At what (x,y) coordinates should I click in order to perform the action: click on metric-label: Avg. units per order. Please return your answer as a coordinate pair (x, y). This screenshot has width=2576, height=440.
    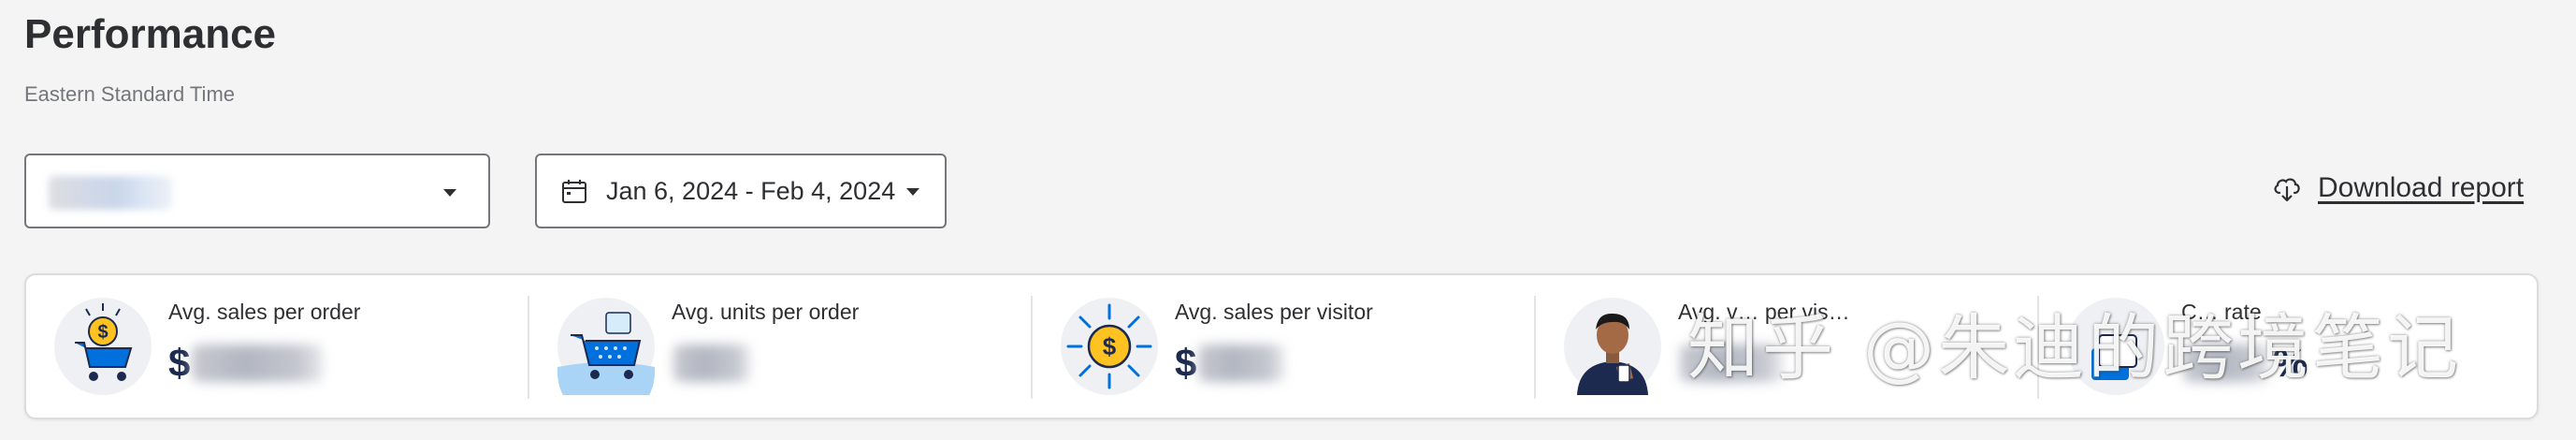
    Looking at the image, I should click on (766, 312).